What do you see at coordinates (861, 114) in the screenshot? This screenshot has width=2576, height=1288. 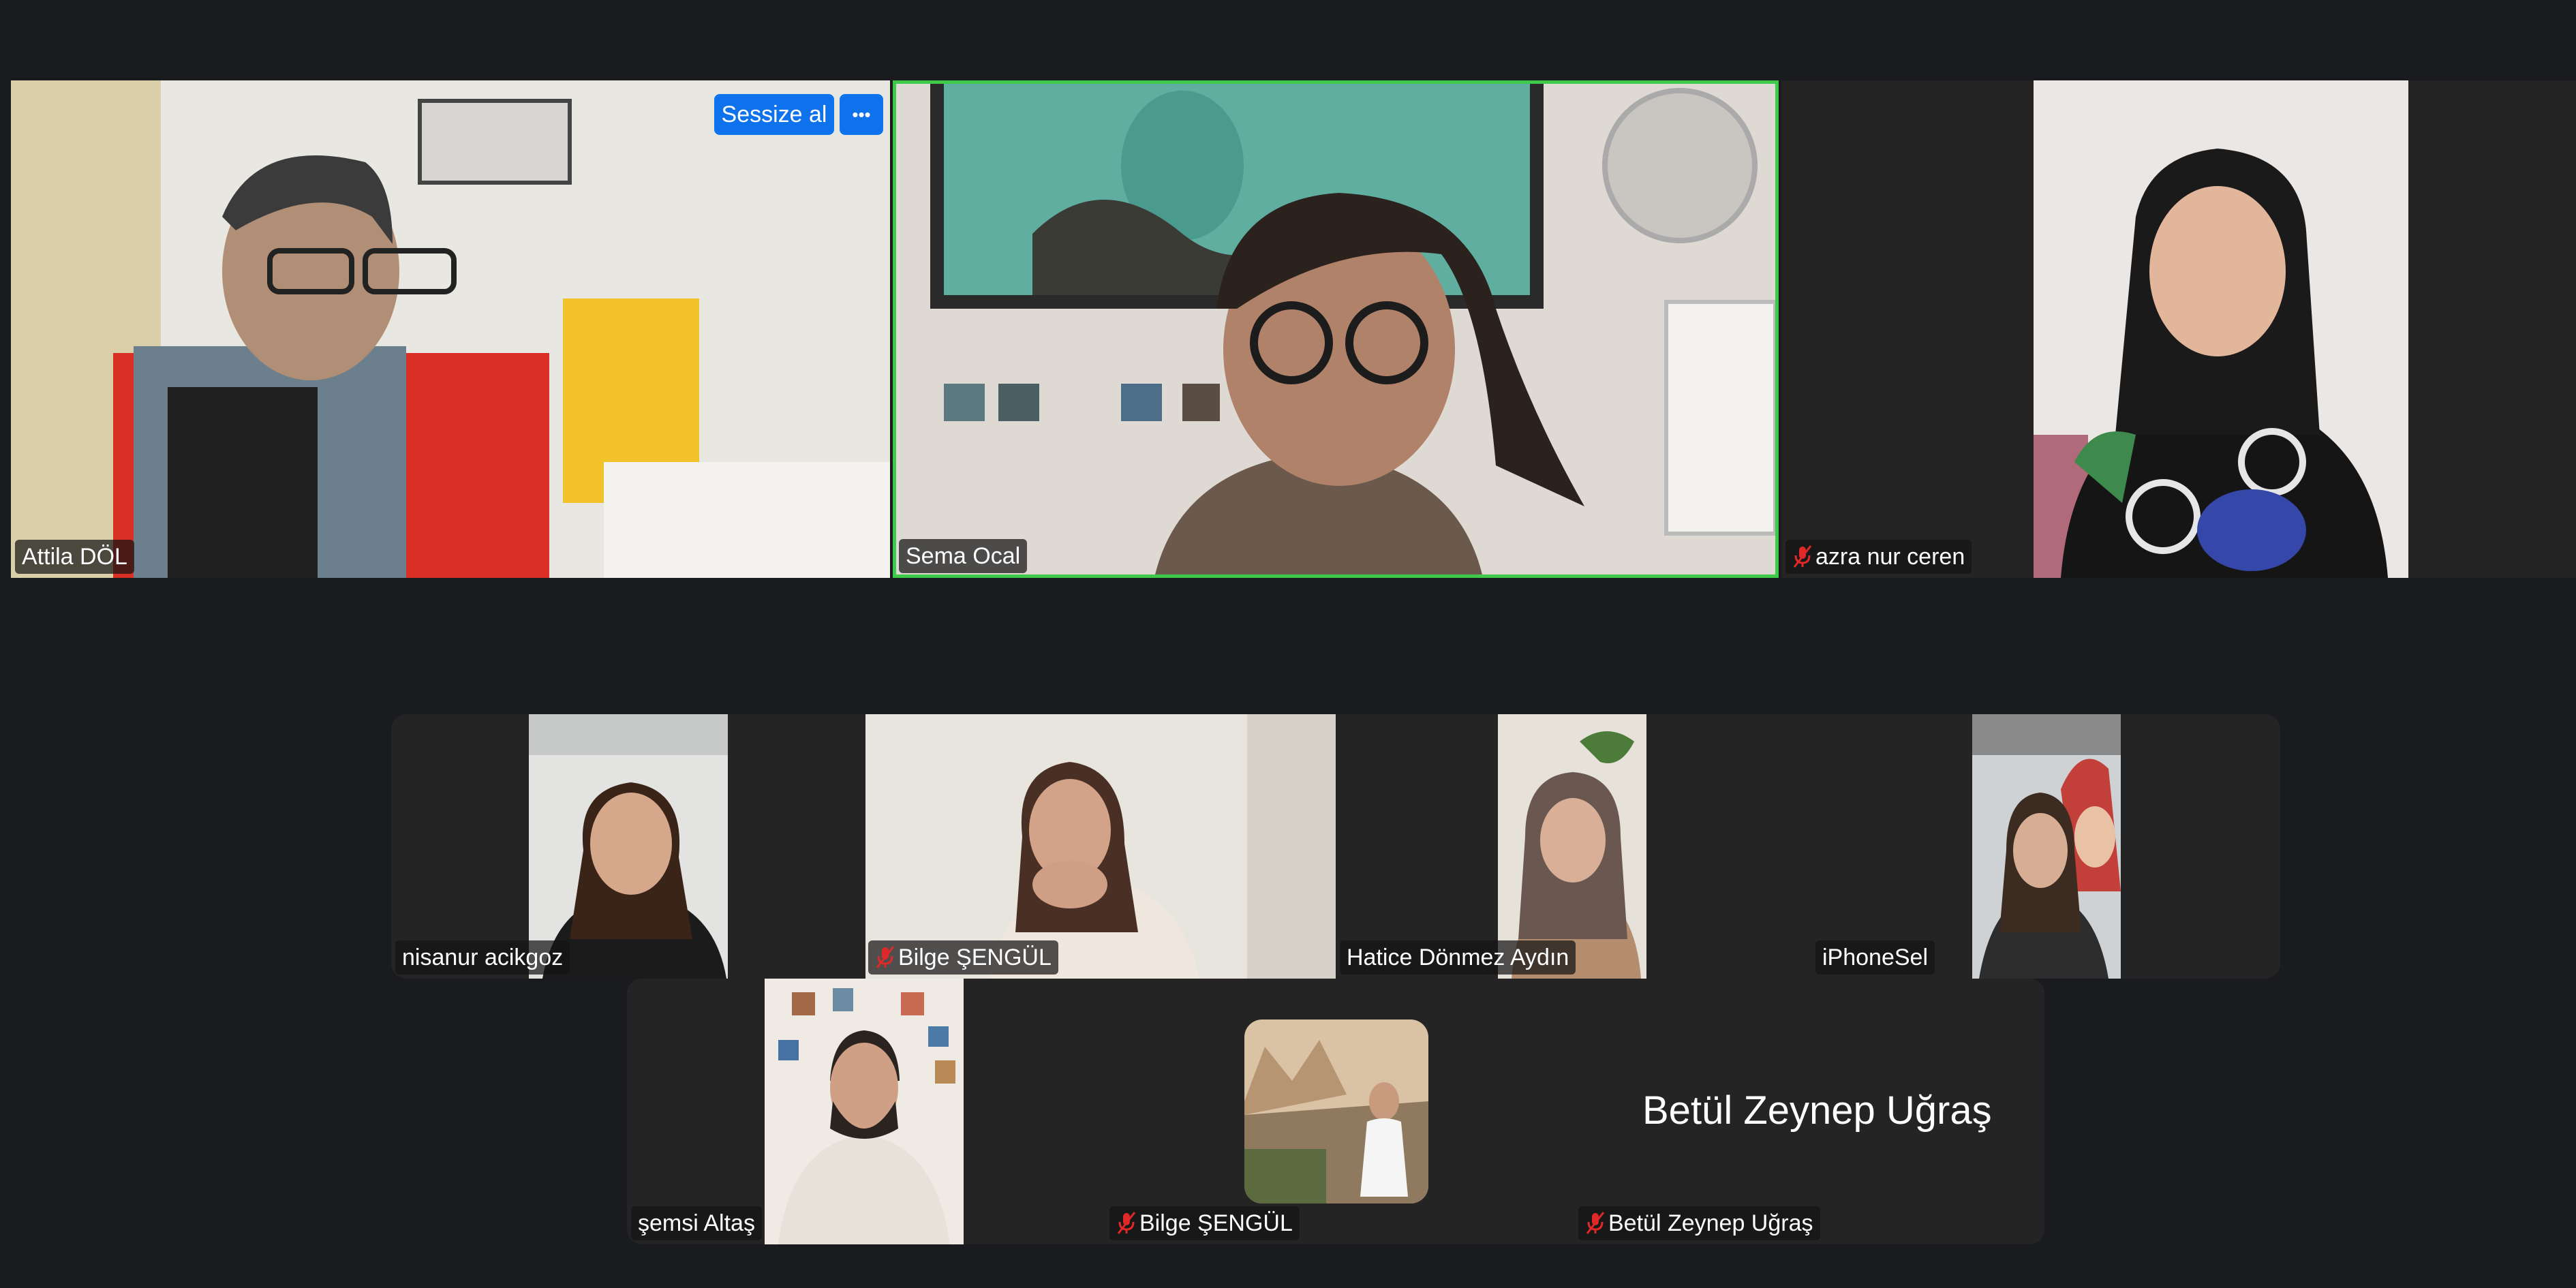 I see `more-options-button: •••` at bounding box center [861, 114].